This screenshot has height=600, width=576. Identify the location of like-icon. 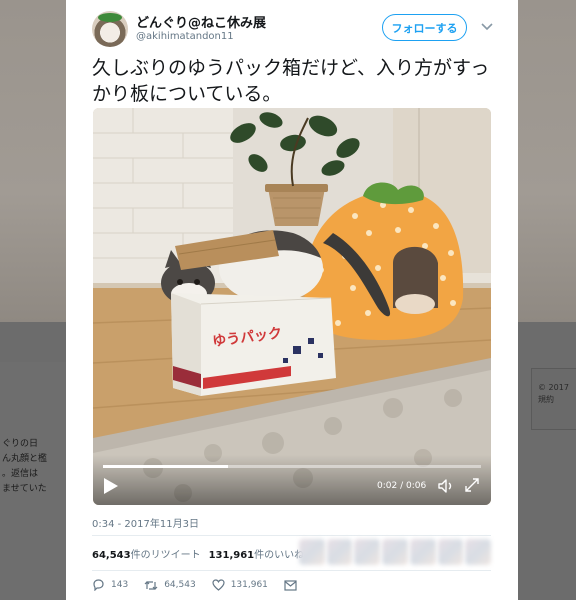
(218, 585).